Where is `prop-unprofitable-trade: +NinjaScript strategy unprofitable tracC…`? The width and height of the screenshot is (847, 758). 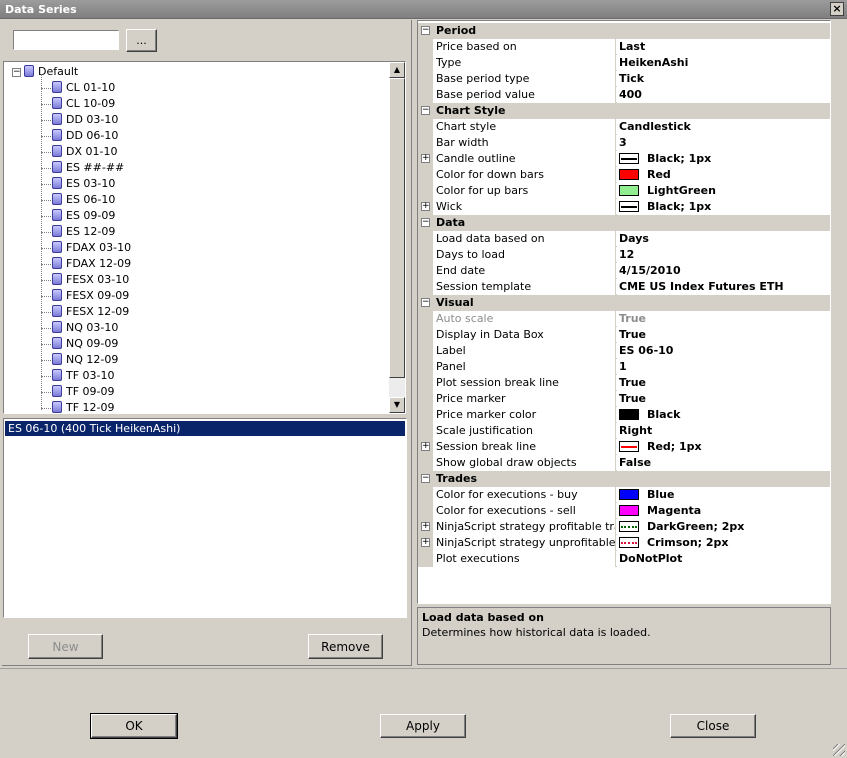
prop-unprofitable-trade: +NinjaScript strategy unprofitable tracC… is located at coordinates (624, 543).